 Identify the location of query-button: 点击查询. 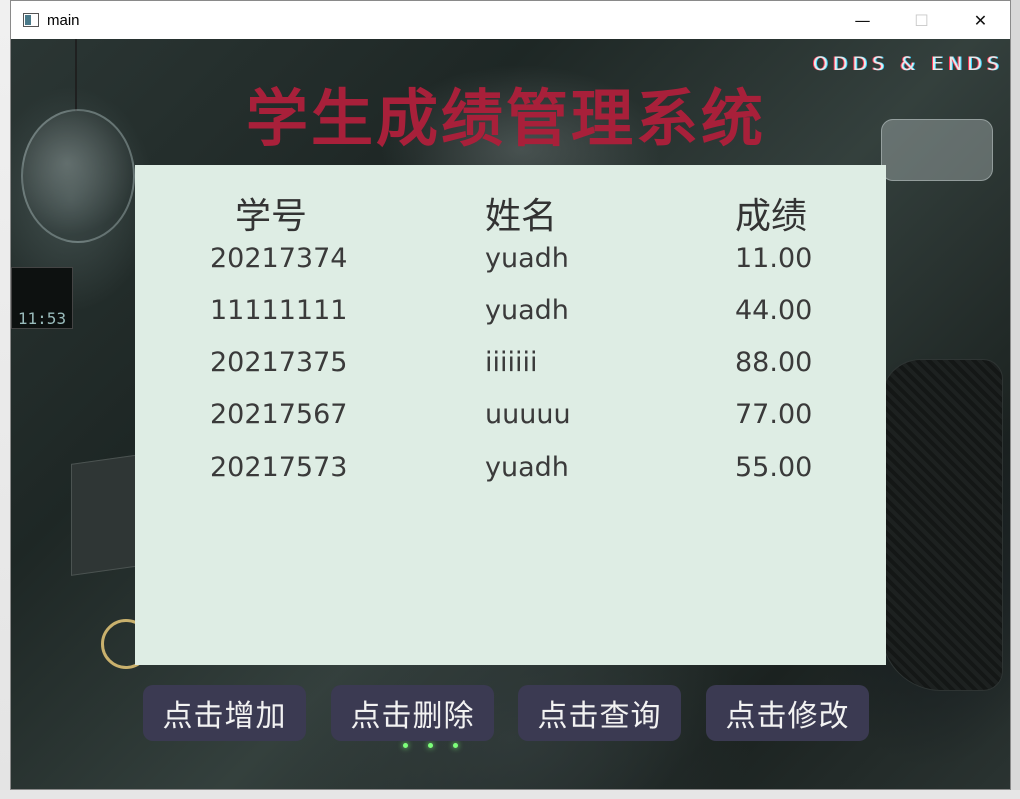
(599, 713).